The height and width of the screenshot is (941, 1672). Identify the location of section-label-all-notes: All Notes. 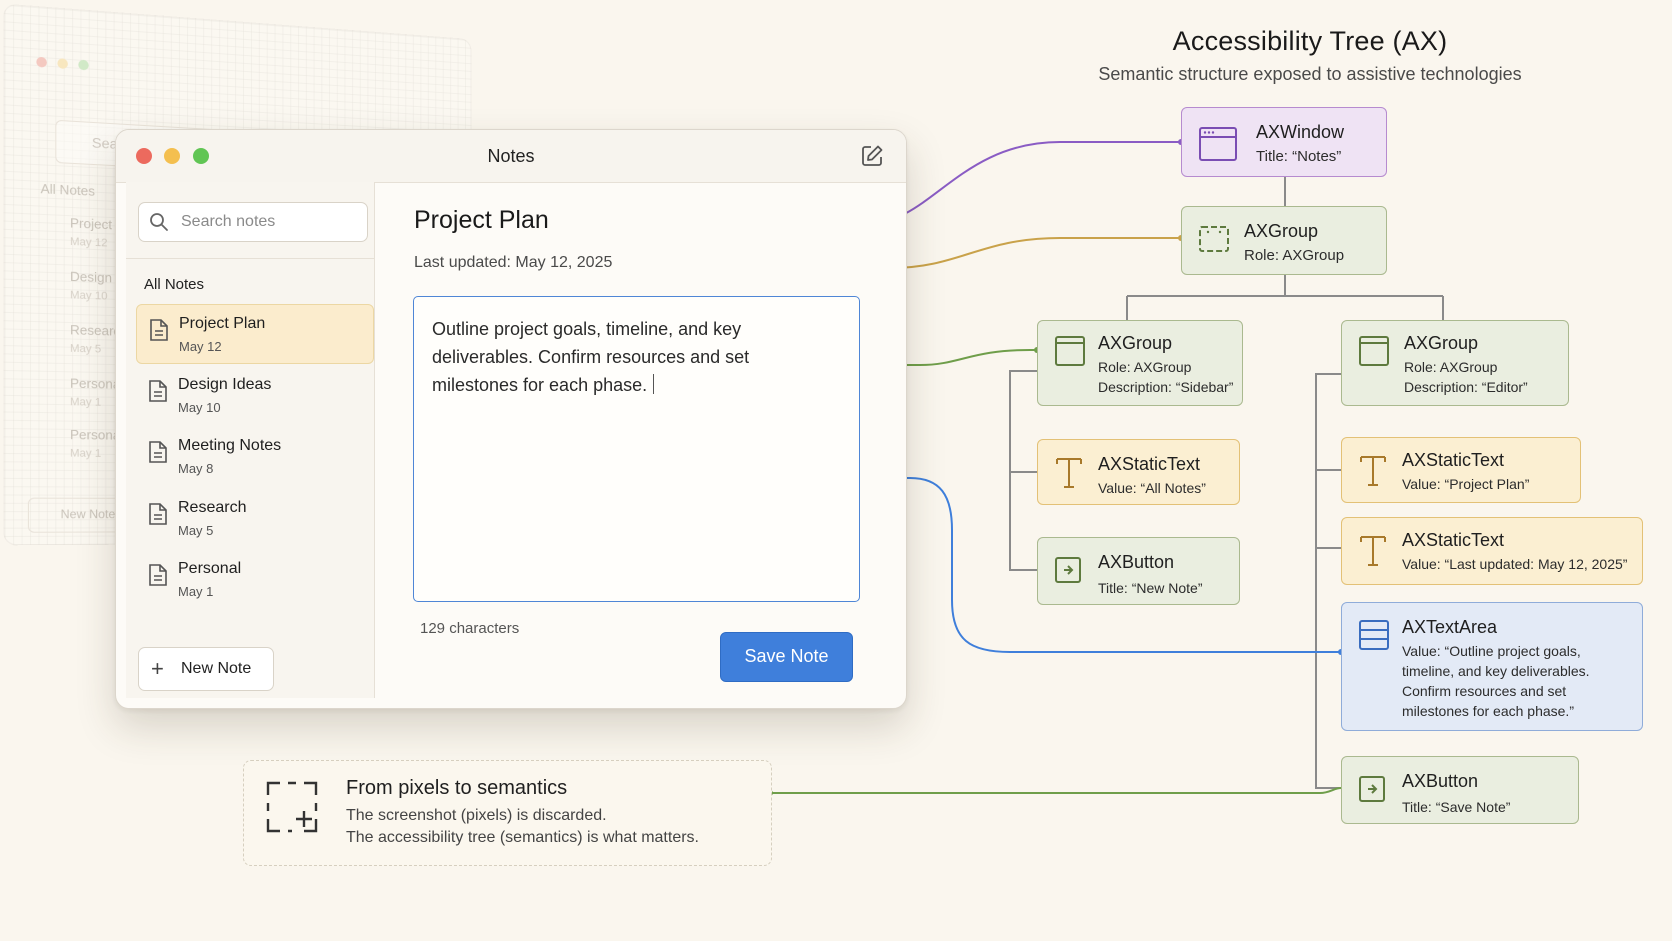
(174, 284).